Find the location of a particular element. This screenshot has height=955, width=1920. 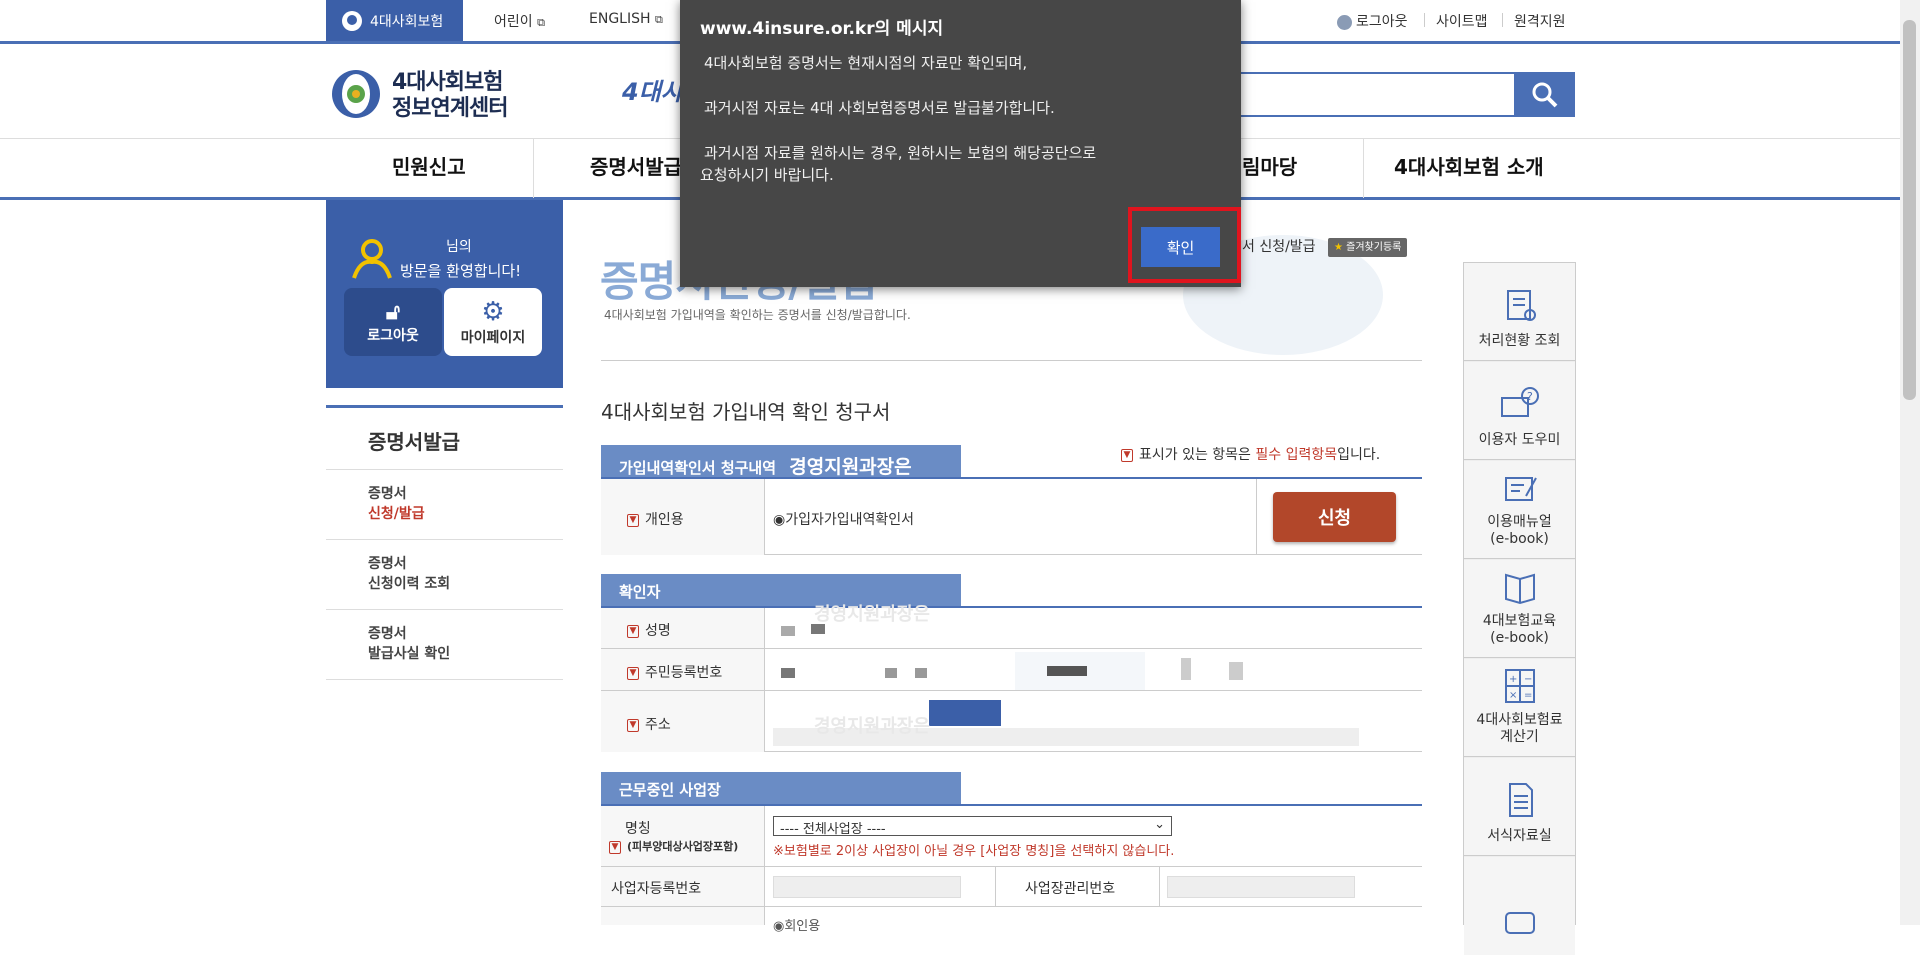

dialog-message-line4: 요청하시기 바랍니다. is located at coordinates (767, 175).